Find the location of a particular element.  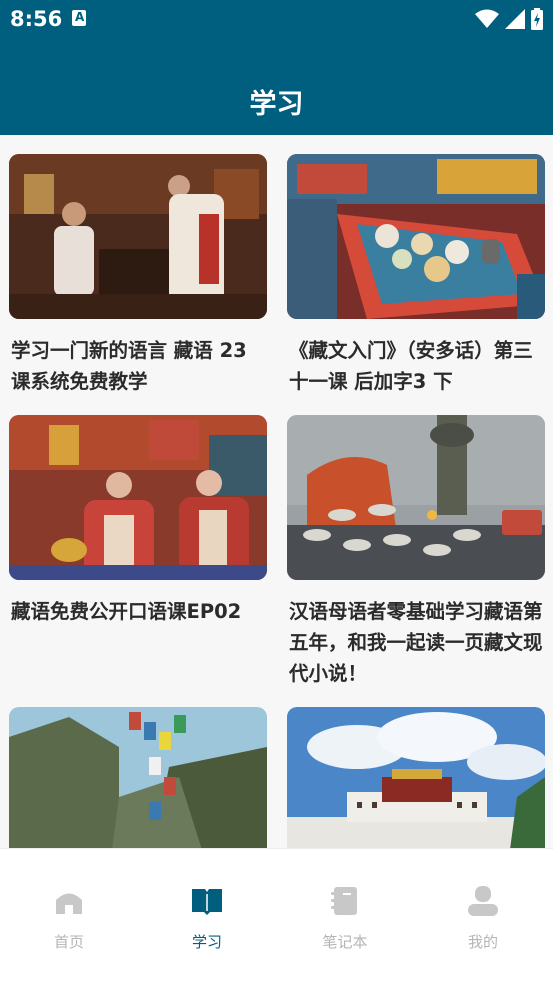

wifi-icon is located at coordinates (487, 18).